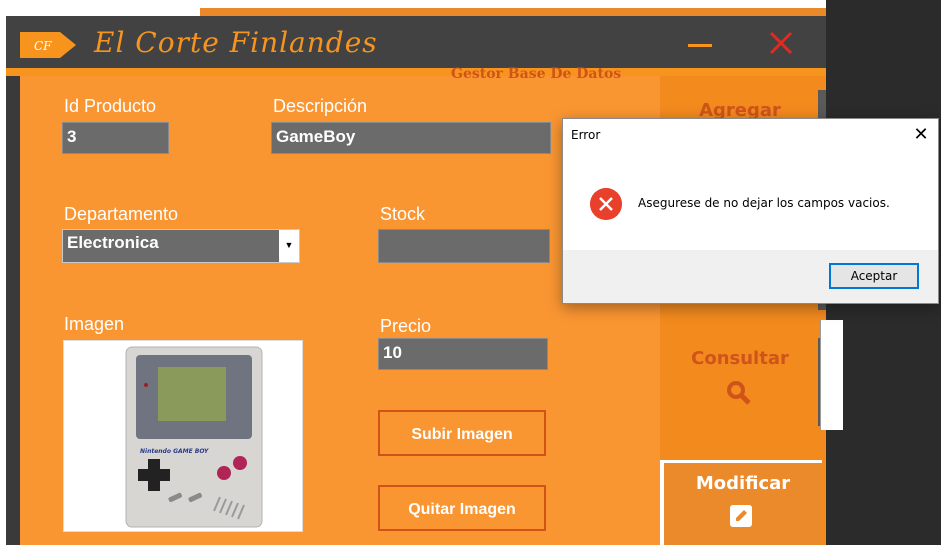 The height and width of the screenshot is (545, 941). What do you see at coordinates (921, 134) in the screenshot?
I see `dialog-close-button: ✕` at bounding box center [921, 134].